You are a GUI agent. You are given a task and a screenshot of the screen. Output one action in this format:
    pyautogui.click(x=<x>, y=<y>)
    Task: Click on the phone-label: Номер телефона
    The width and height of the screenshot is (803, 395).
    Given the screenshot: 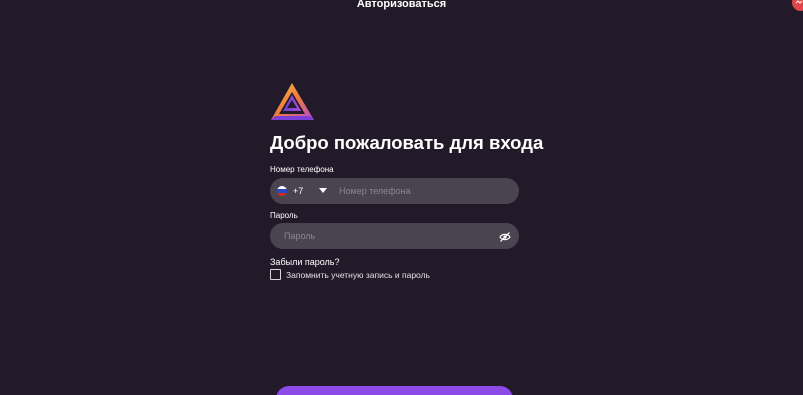 What is the action you would take?
    pyautogui.click(x=302, y=169)
    